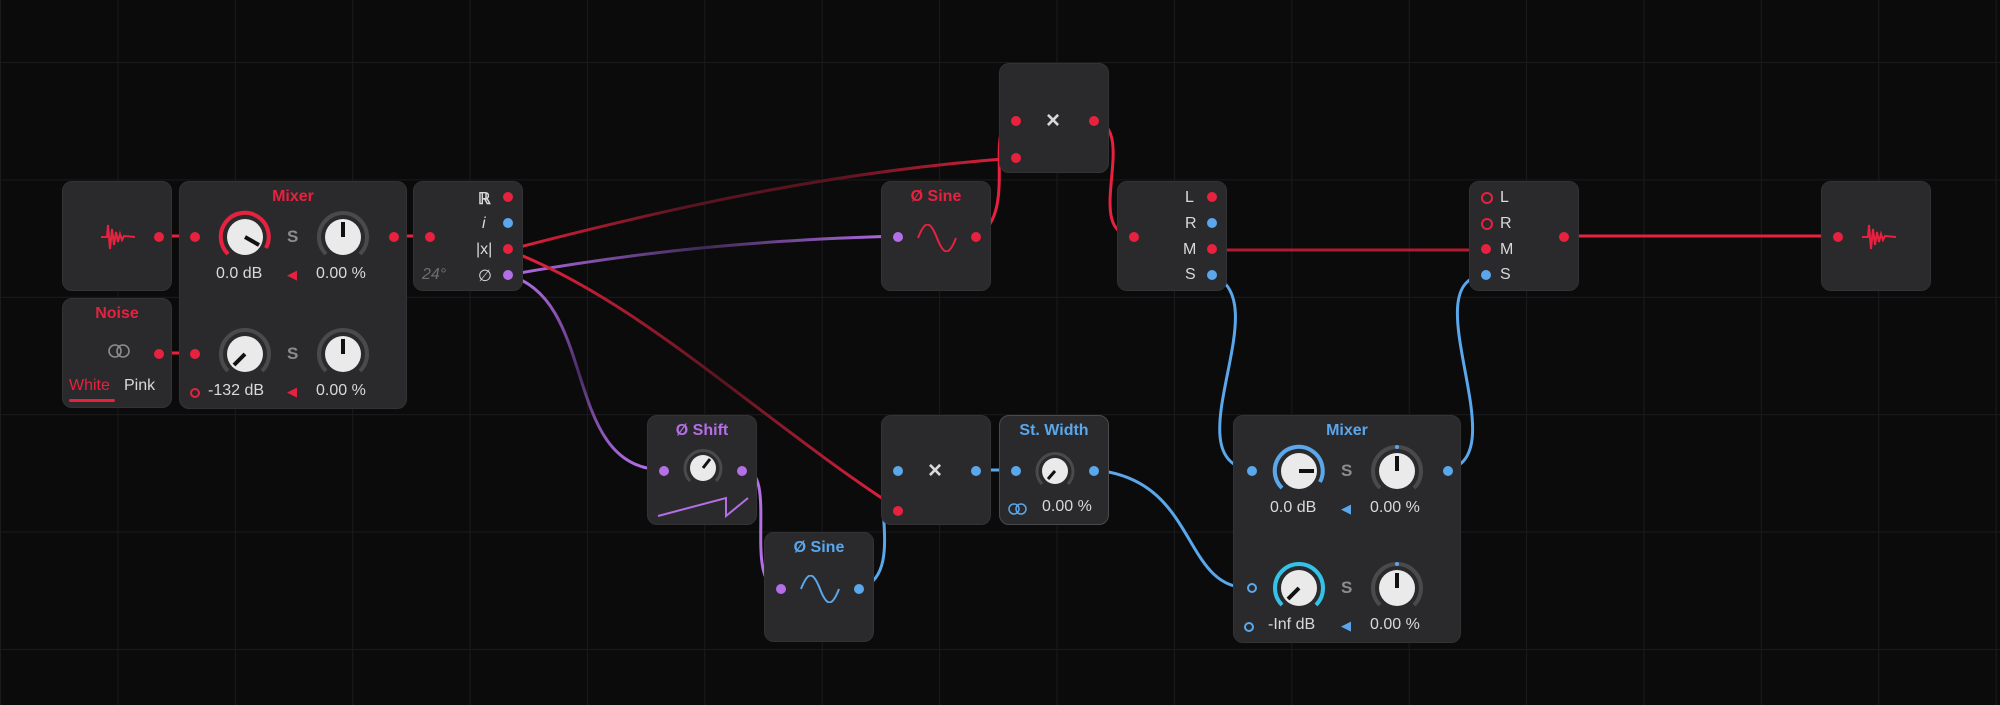 The height and width of the screenshot is (705, 2000). I want to click on mixer-top-ch2-mute-ring, so click(195, 393).